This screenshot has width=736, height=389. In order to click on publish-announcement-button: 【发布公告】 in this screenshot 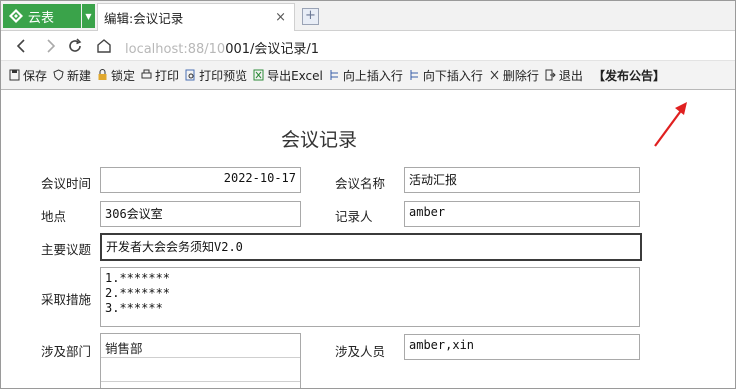, I will do `click(629, 75)`.